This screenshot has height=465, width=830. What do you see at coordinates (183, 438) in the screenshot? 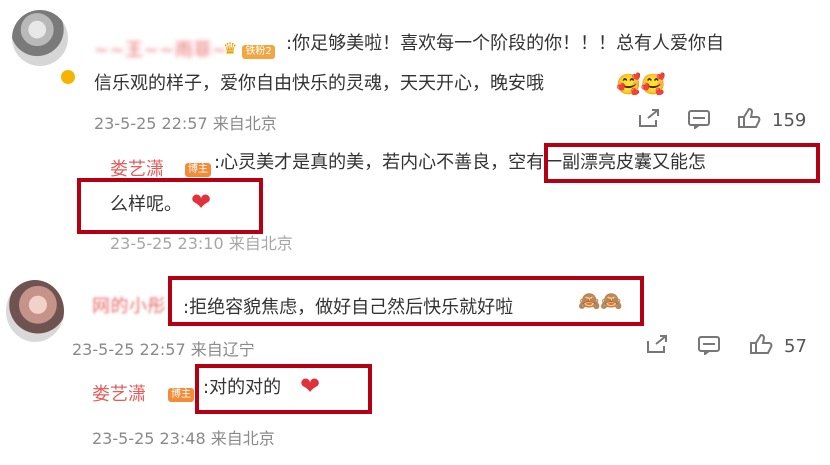
I see `reply-timestamp: 23-5-25 23:48 来自北京` at bounding box center [183, 438].